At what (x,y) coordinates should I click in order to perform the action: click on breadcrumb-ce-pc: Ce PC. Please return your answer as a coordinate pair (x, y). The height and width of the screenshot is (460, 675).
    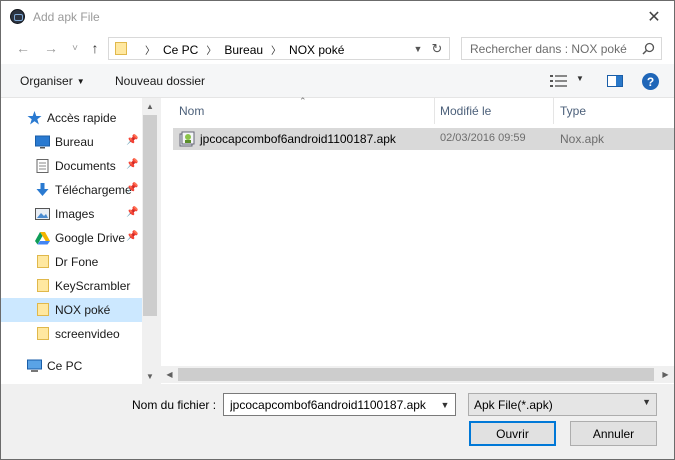
    Looking at the image, I should click on (180, 50).